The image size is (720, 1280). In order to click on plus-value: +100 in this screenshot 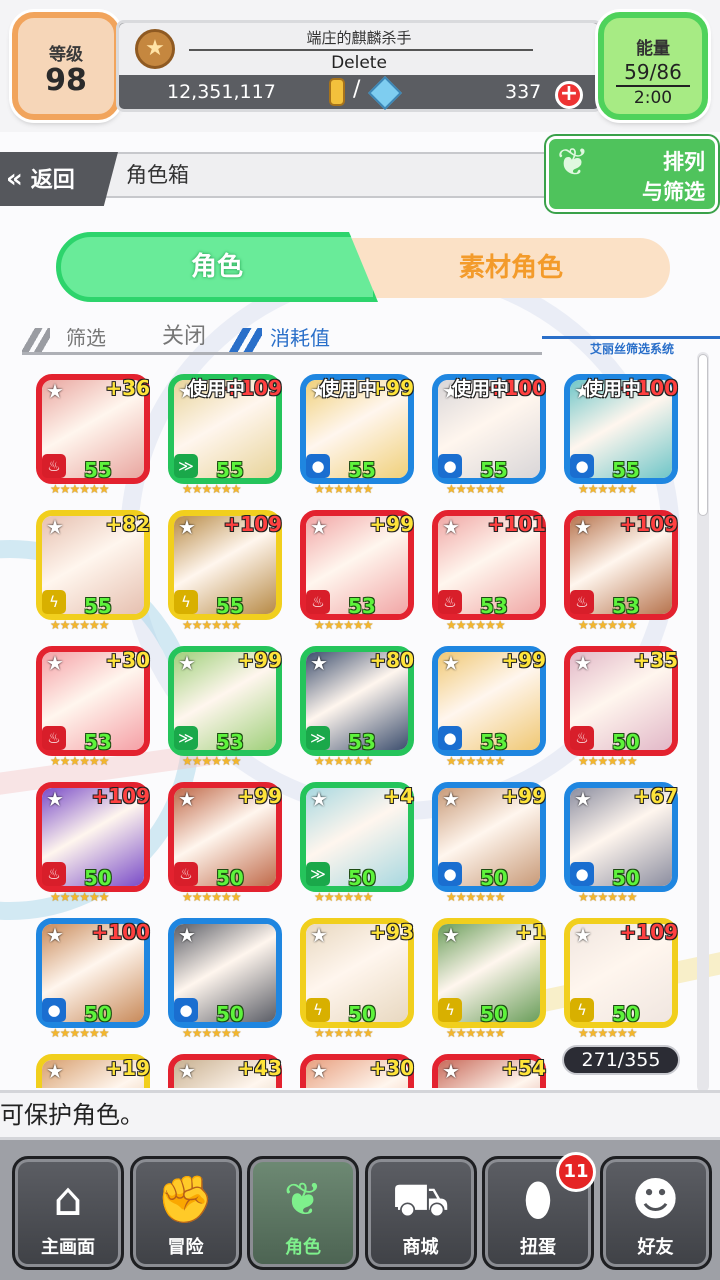, I will do `click(120, 932)`.